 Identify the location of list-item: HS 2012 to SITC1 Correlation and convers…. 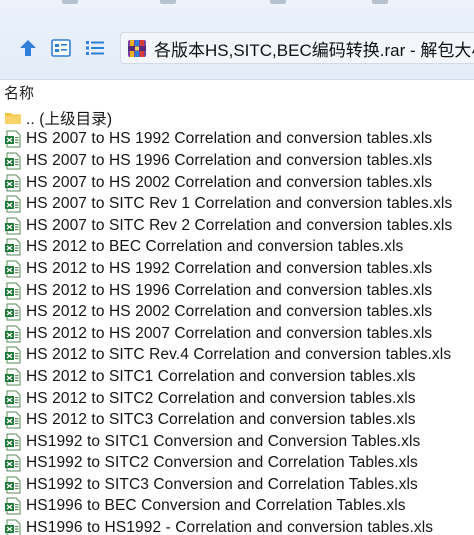
(237, 377).